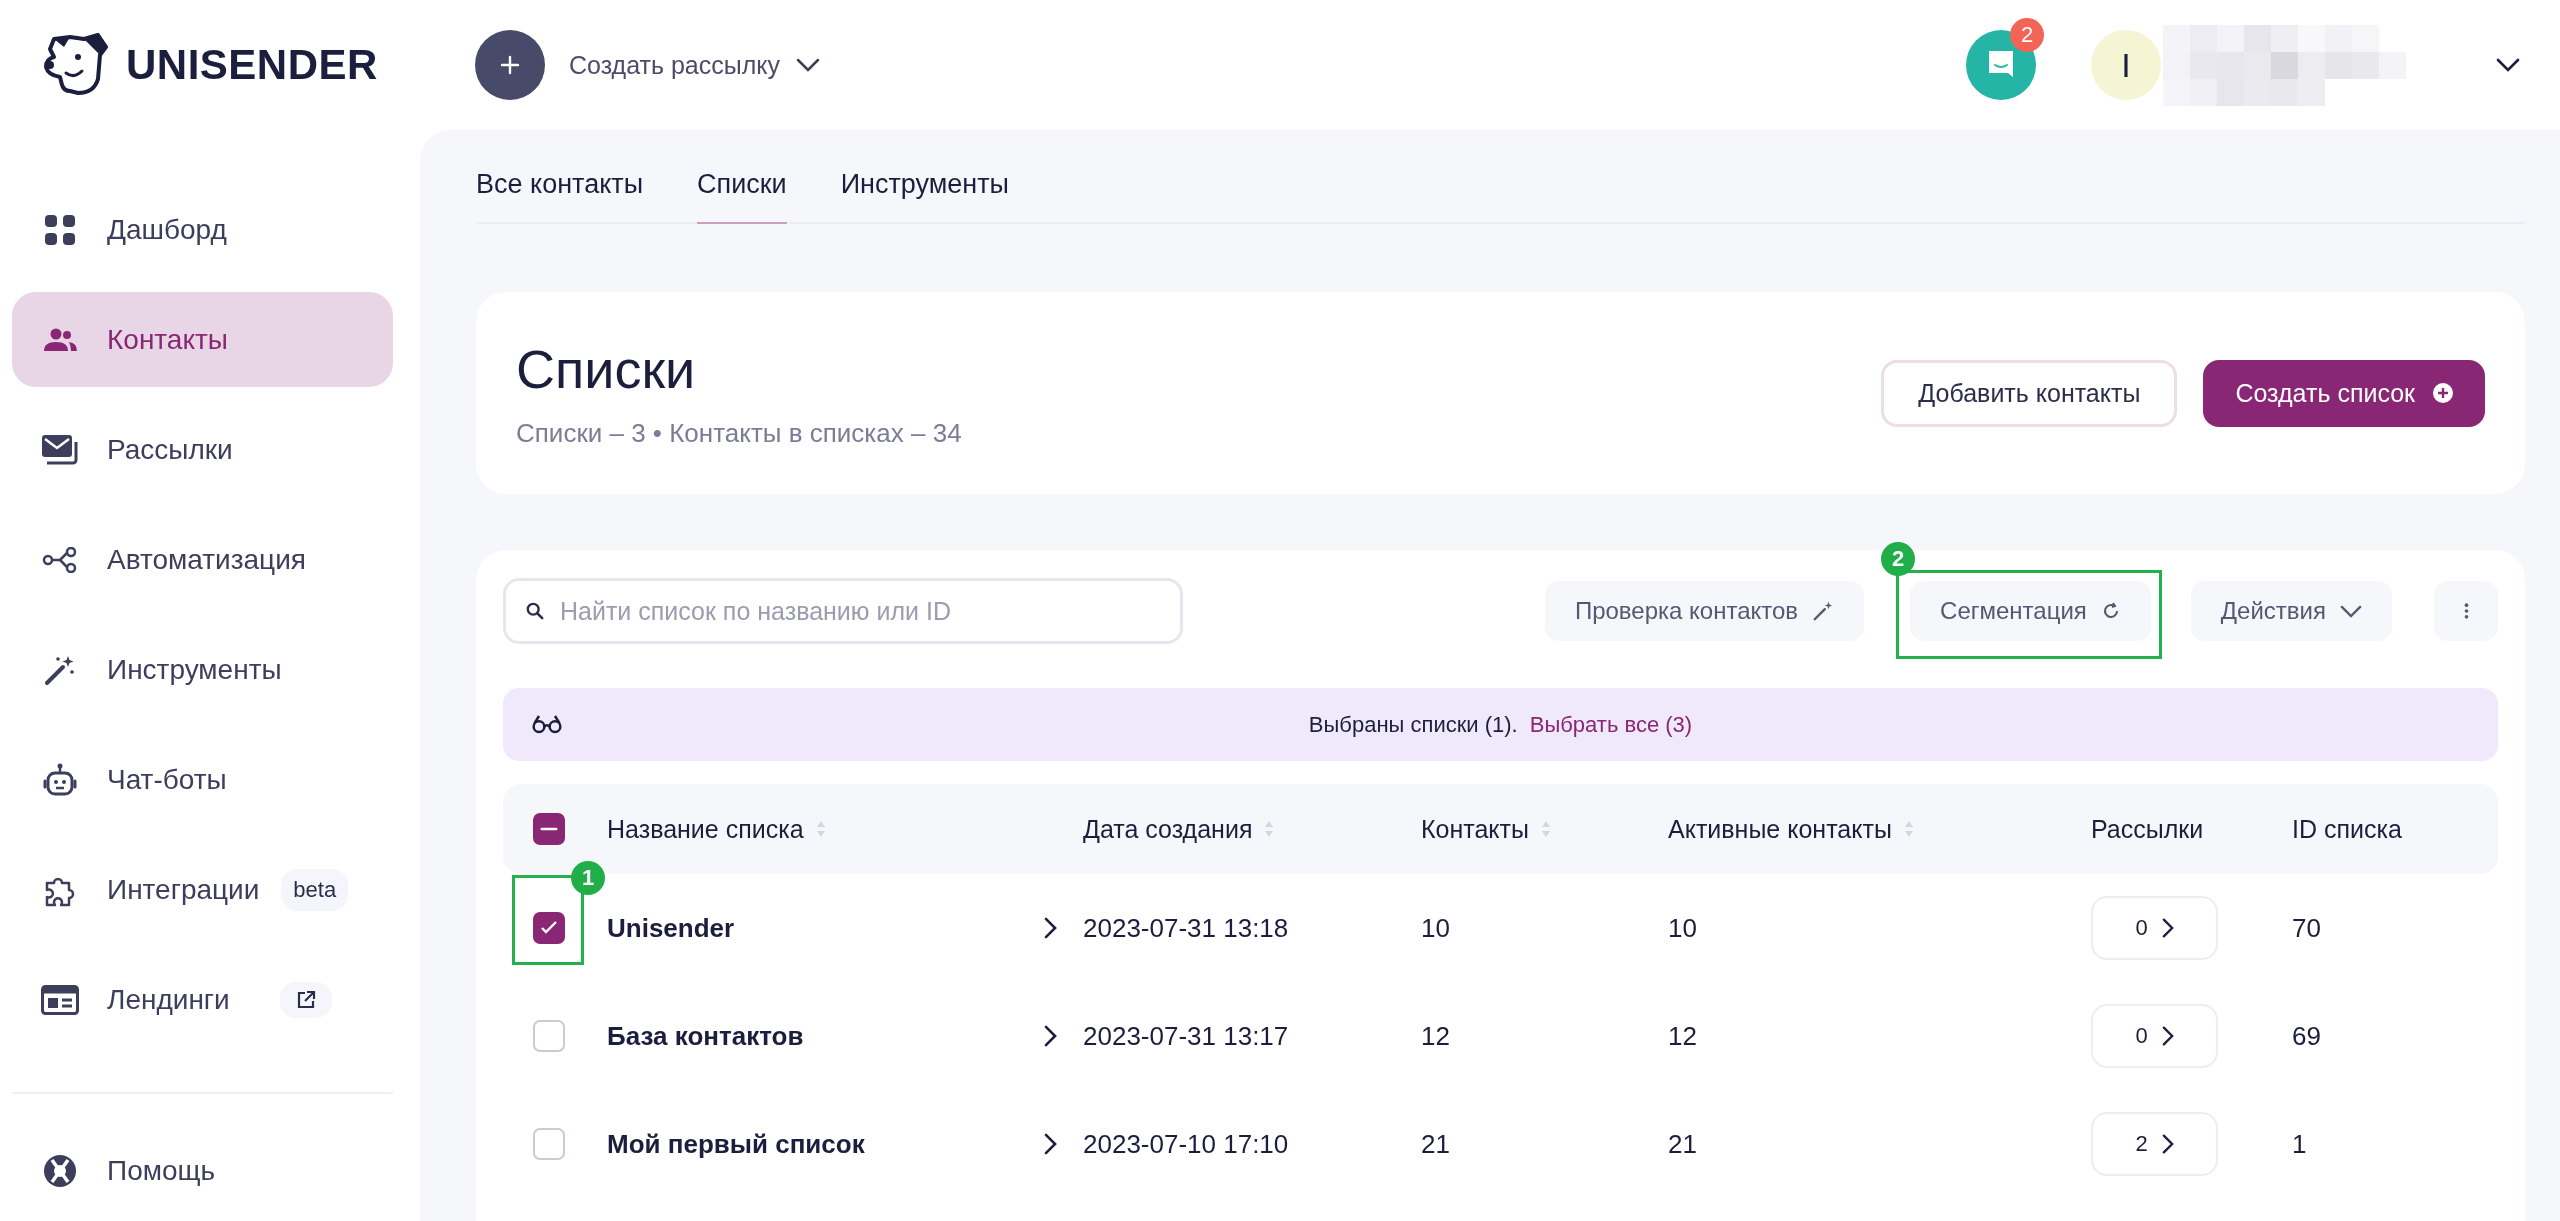 Image resolution: width=2560 pixels, height=1221 pixels. What do you see at coordinates (2300, 1144) in the screenshot?
I see `table-cell-text: 1` at bounding box center [2300, 1144].